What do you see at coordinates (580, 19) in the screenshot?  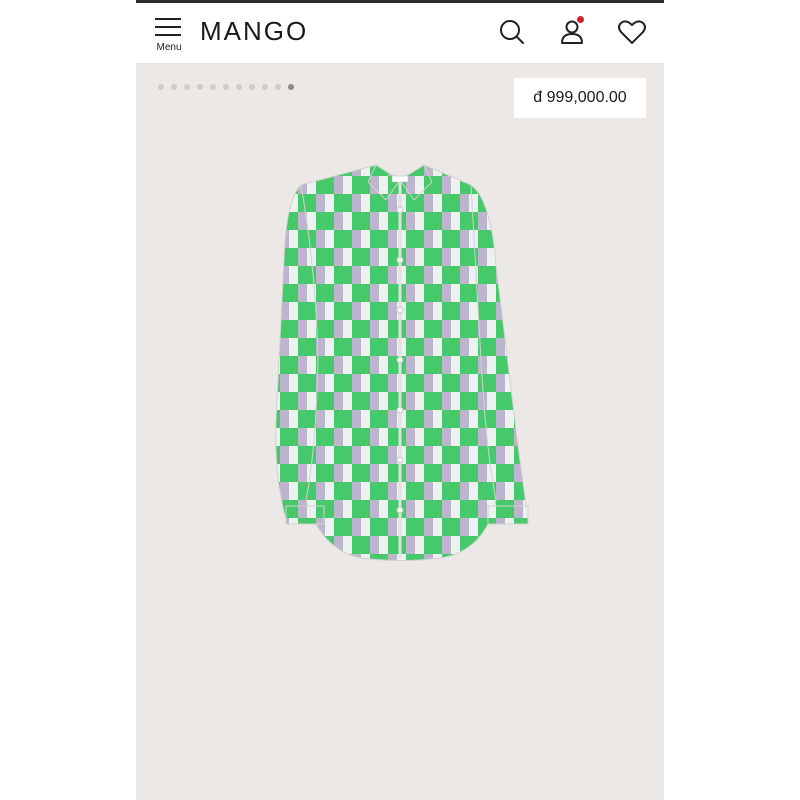 I see `notification-dot` at bounding box center [580, 19].